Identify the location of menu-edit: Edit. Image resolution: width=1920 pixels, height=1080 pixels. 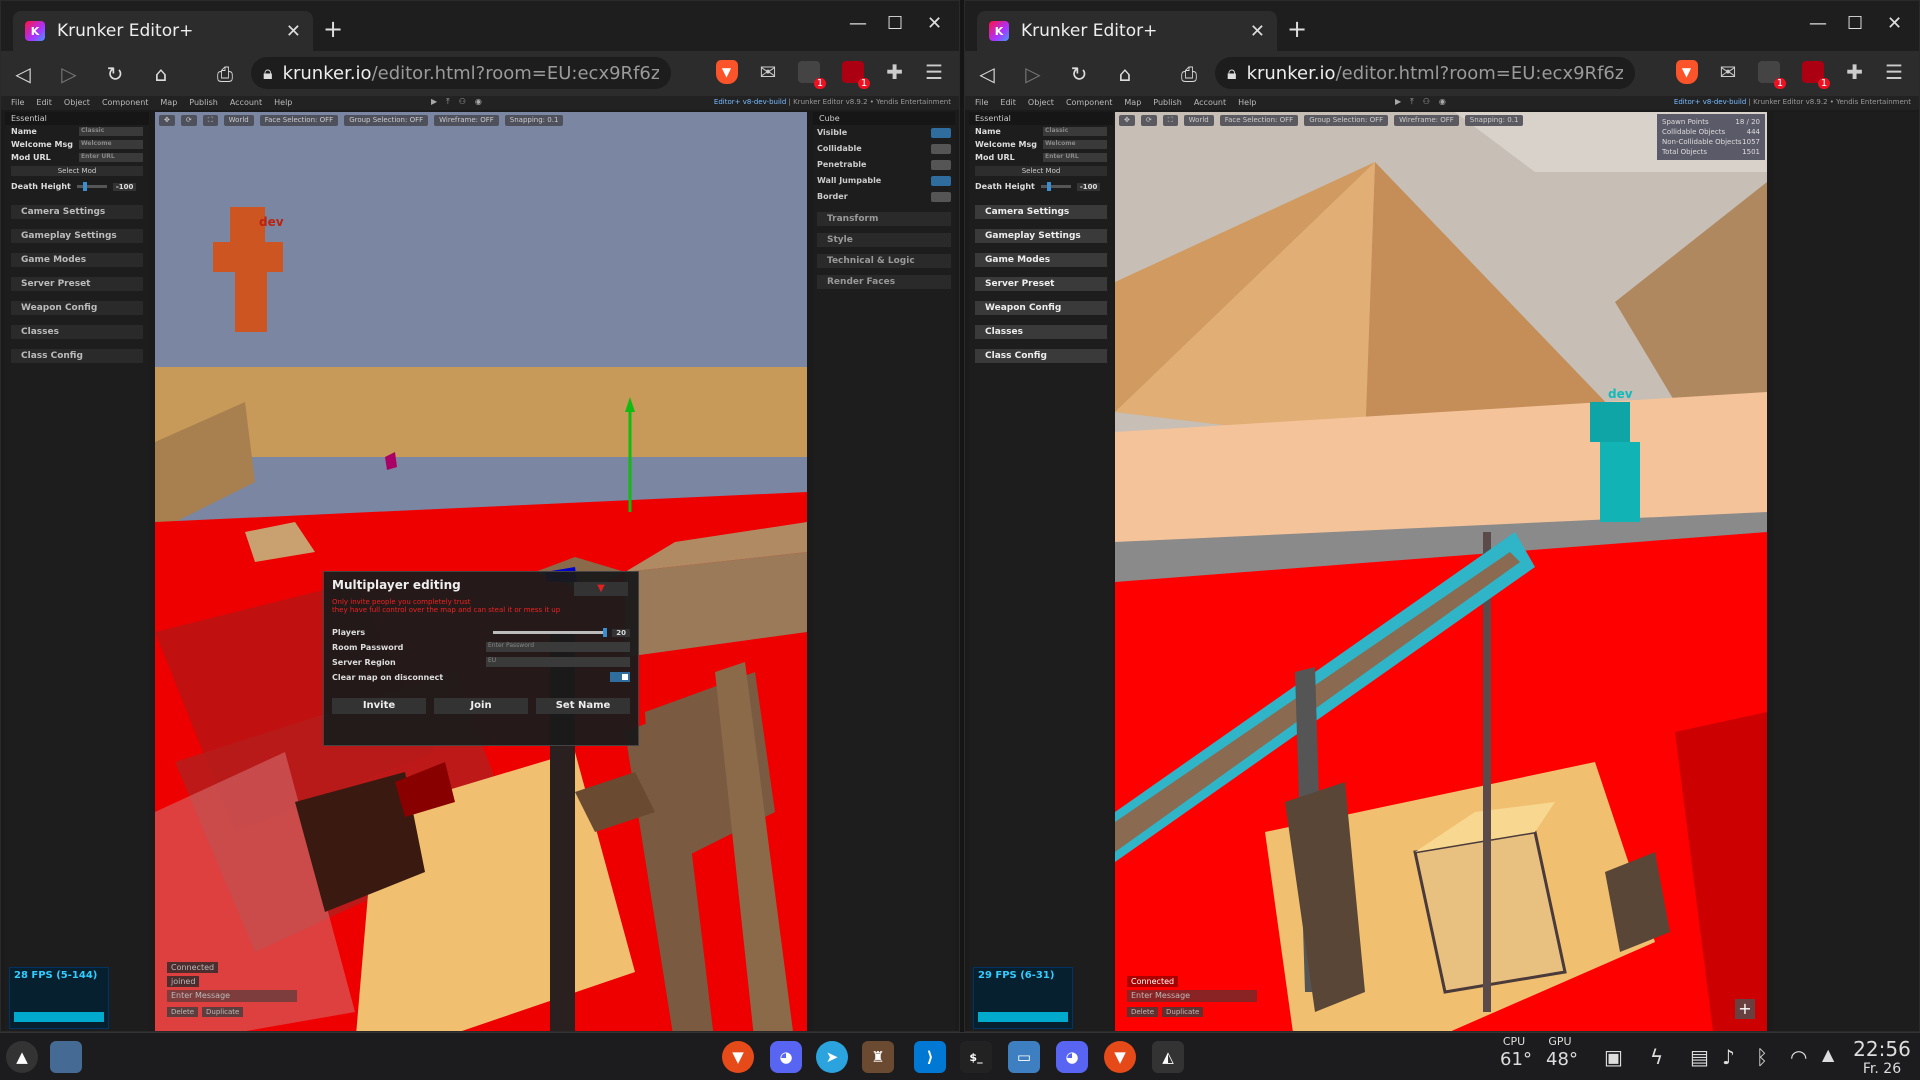
(1008, 103).